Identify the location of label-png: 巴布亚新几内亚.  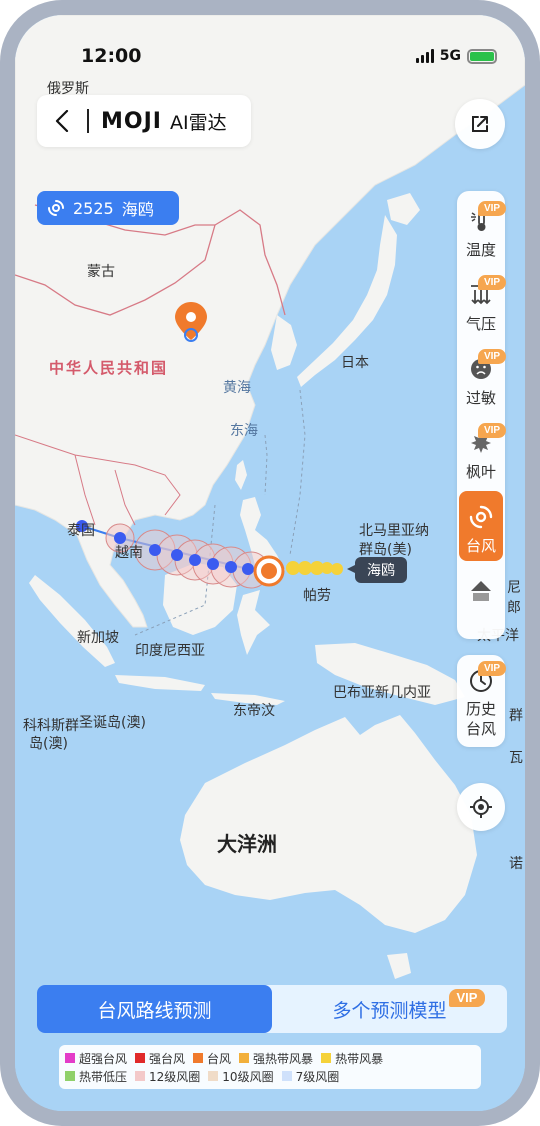
(382, 693).